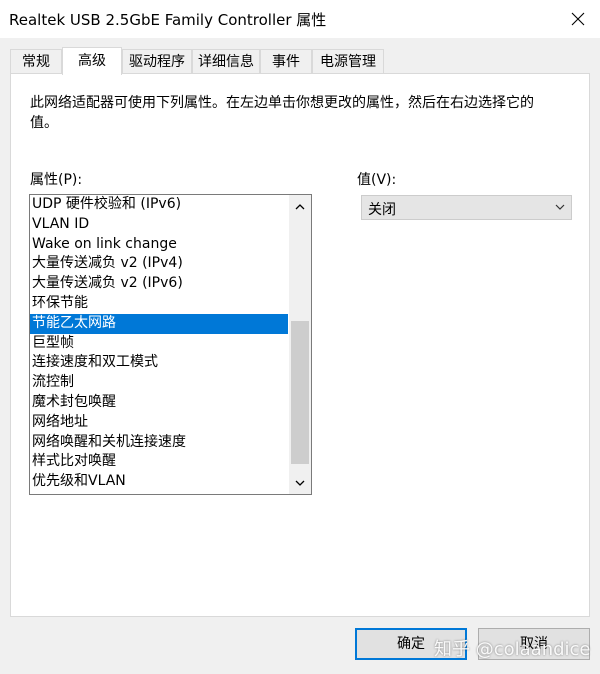  Describe the element at coordinates (159, 284) in the screenshot. I see `property-item: 大量传送减负 v2 (IPv6)` at that location.